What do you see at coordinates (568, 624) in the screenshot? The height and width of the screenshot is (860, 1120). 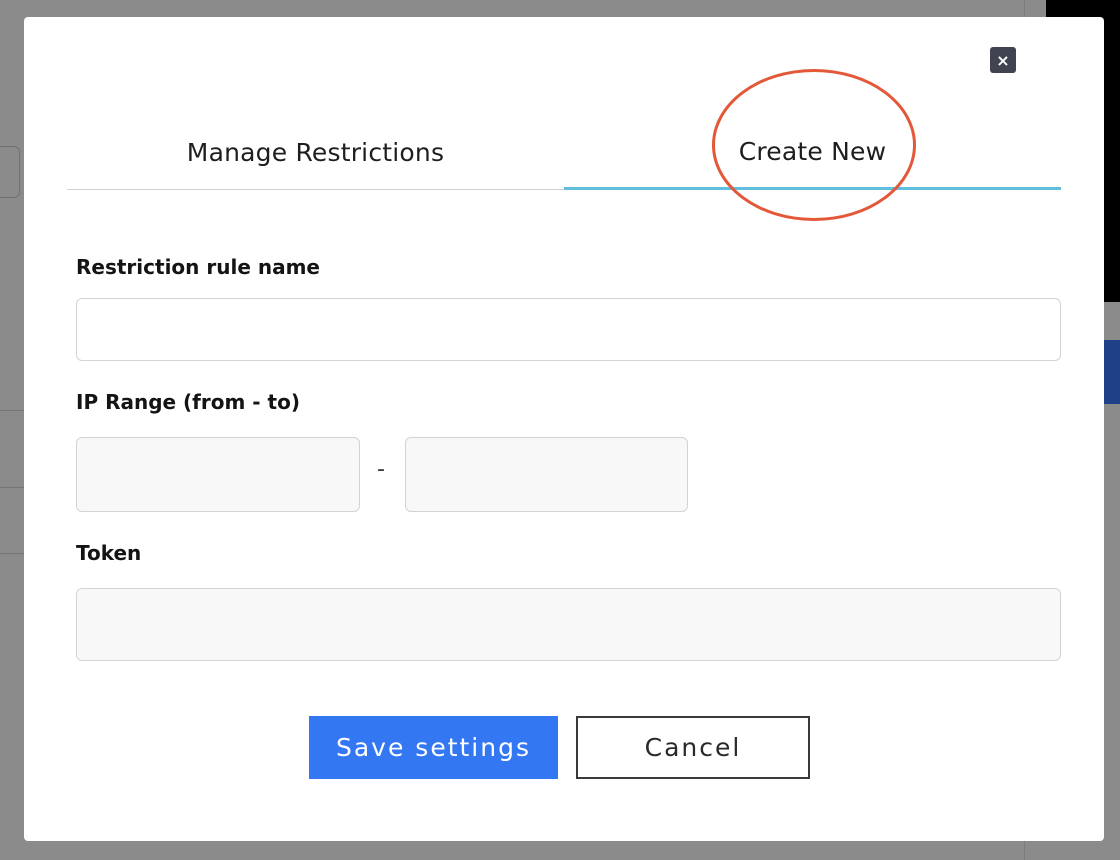 I see `token-input` at bounding box center [568, 624].